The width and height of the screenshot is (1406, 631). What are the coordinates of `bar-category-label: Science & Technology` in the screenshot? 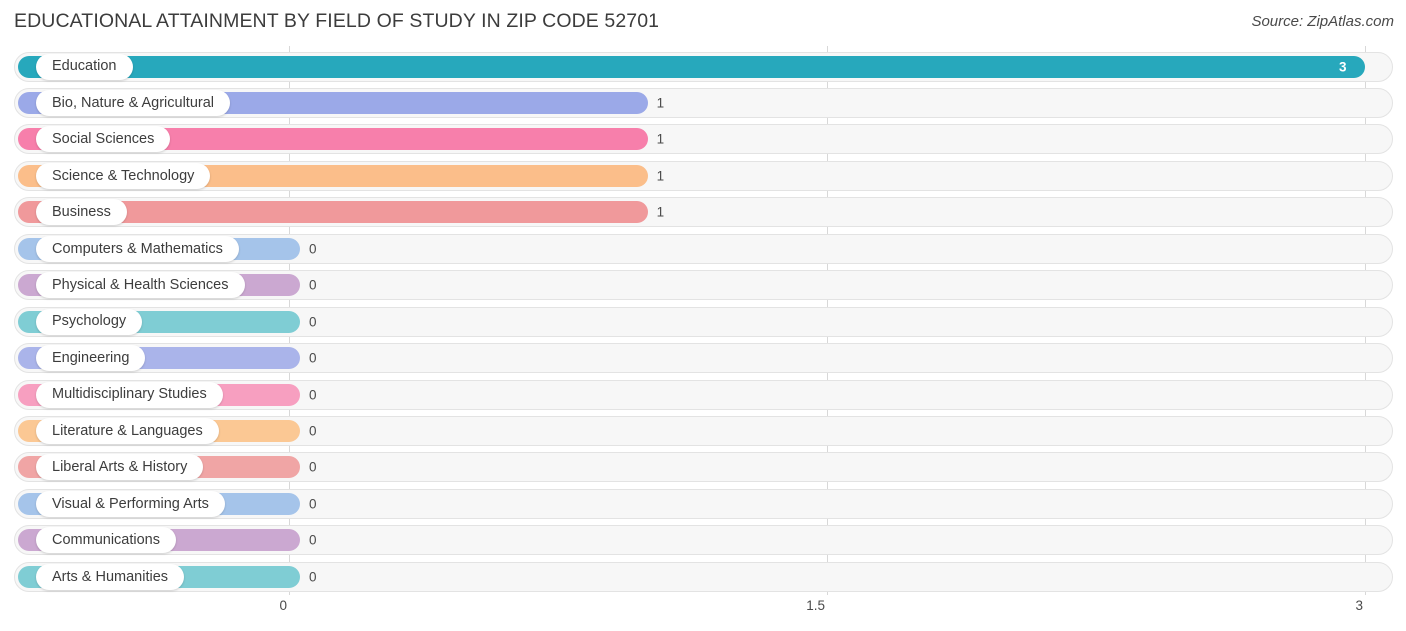 It's located at (123, 175).